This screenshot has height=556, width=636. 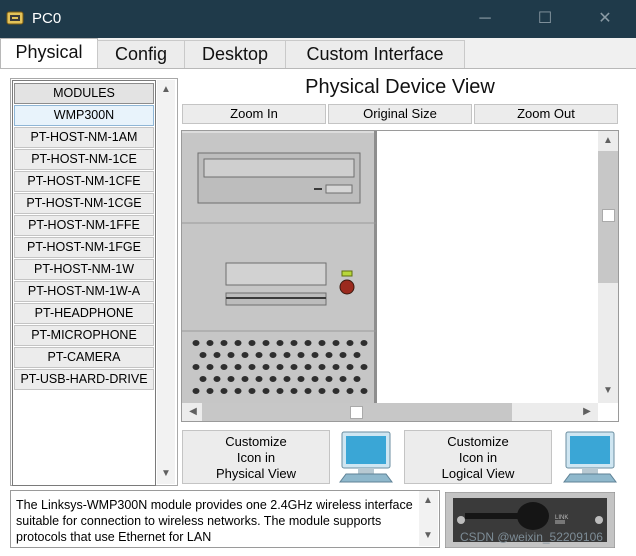 What do you see at coordinates (546, 114) in the screenshot?
I see `zoom-out-button: Zoom Out` at bounding box center [546, 114].